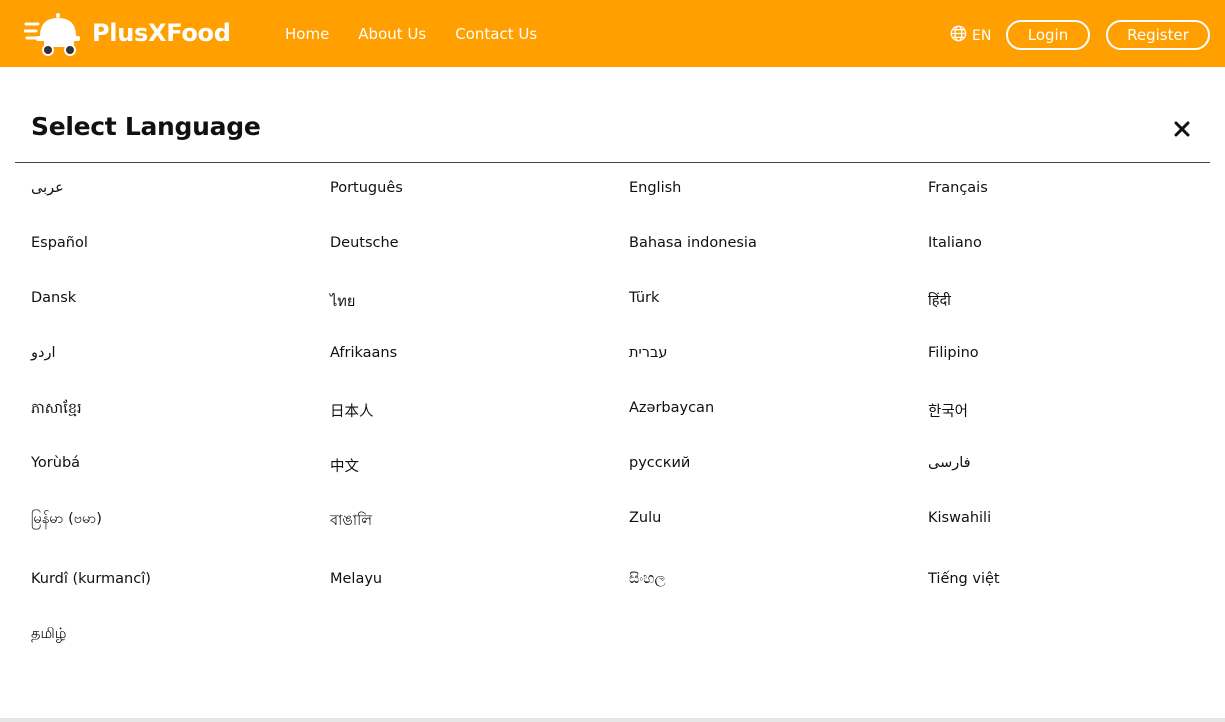 The height and width of the screenshot is (722, 1225). Describe the element at coordinates (612, 162) in the screenshot. I see `modal-divider` at that location.